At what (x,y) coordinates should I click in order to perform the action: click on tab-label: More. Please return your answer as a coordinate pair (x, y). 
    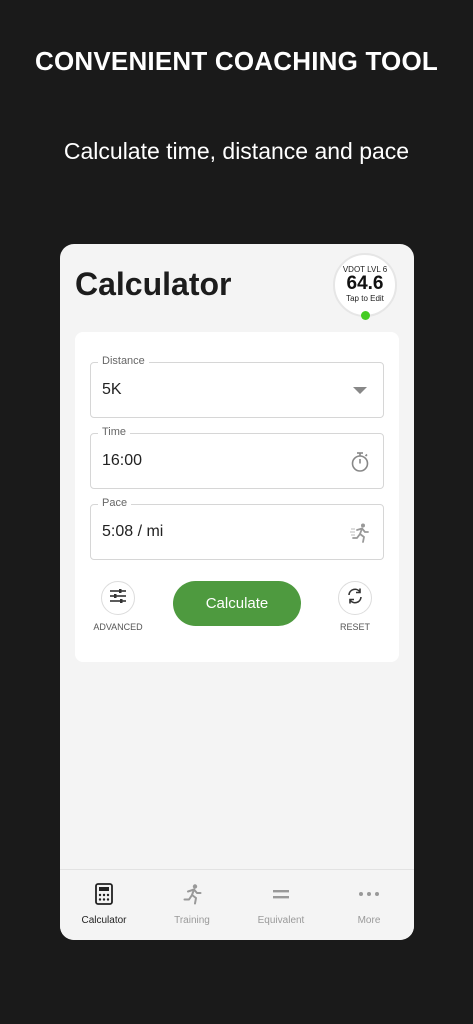
    Looking at the image, I should click on (369, 920).